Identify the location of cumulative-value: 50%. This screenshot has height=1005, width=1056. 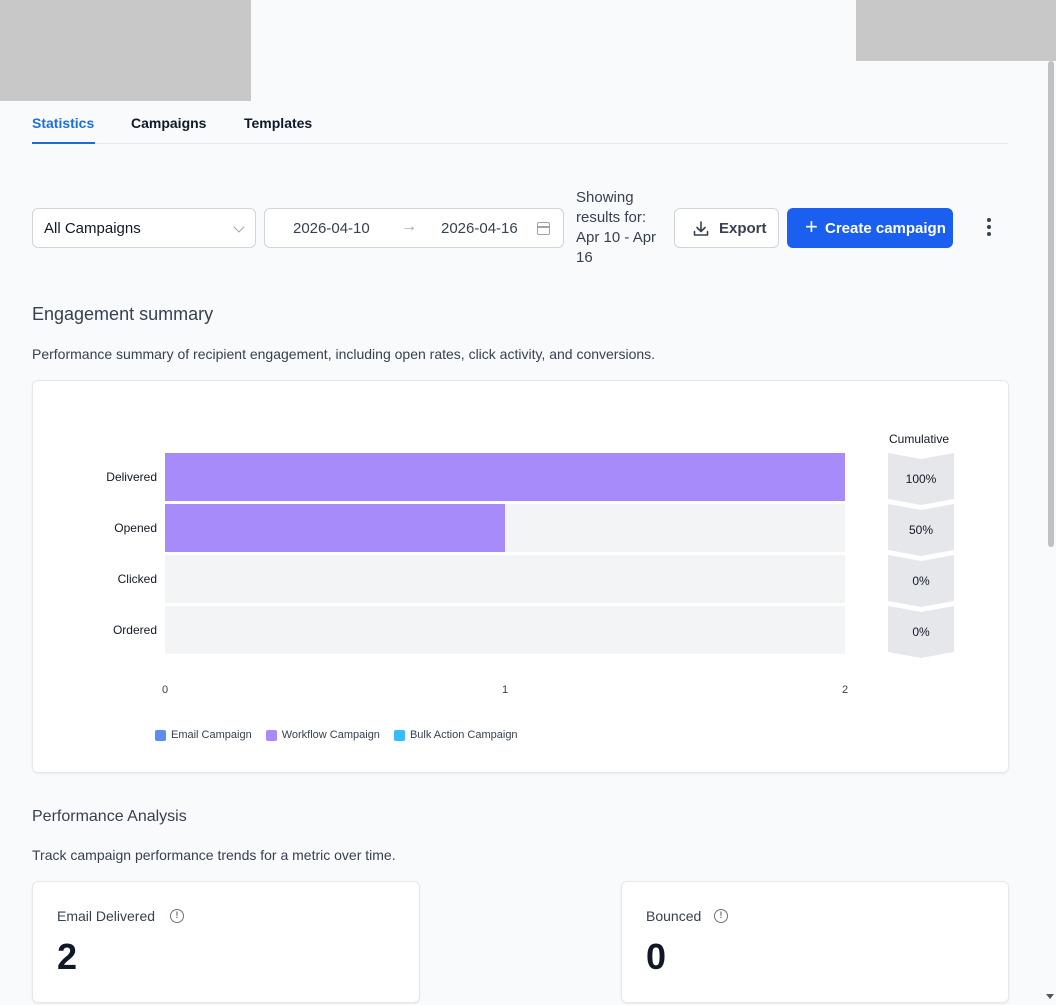
(921, 530).